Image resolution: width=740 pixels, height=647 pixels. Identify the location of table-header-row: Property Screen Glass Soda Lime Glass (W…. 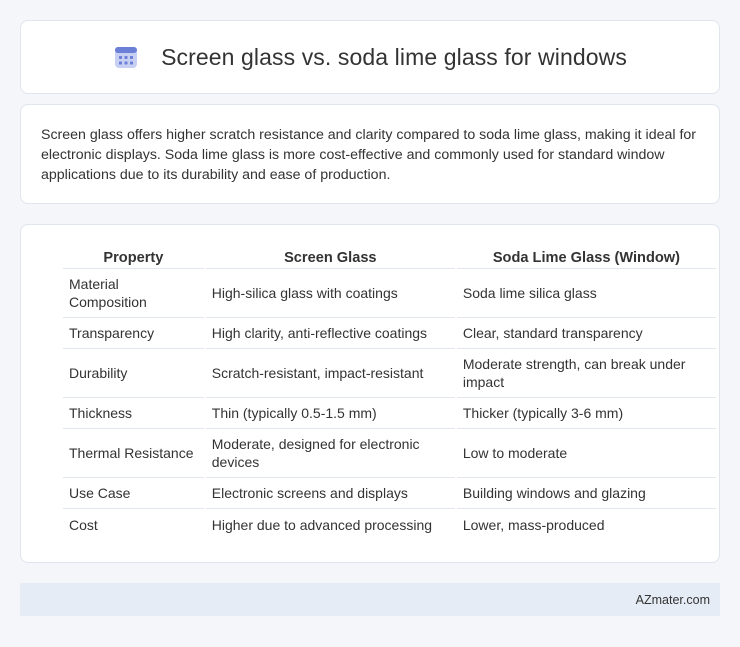
(389, 257).